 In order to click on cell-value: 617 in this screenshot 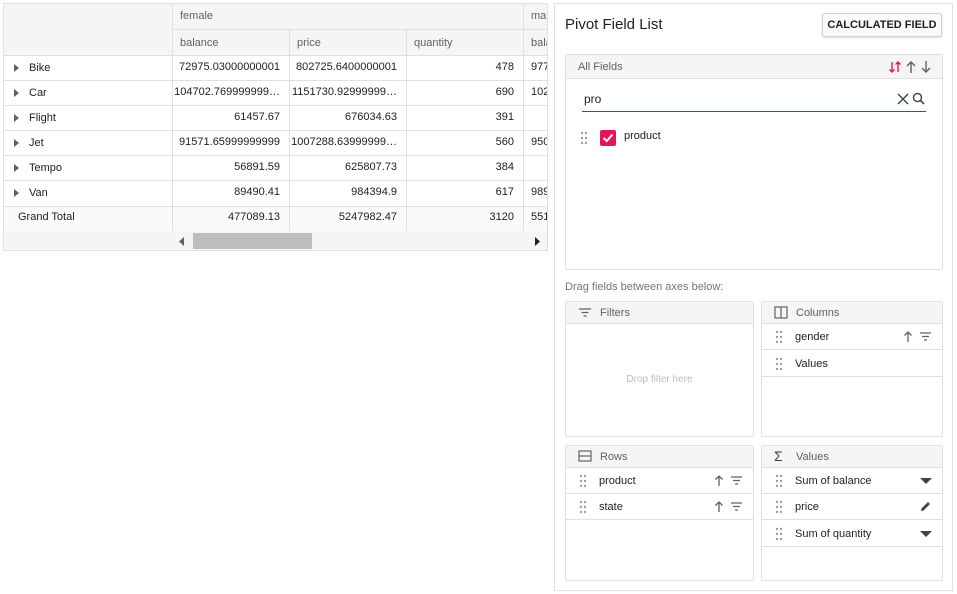, I will do `click(504, 192)`.